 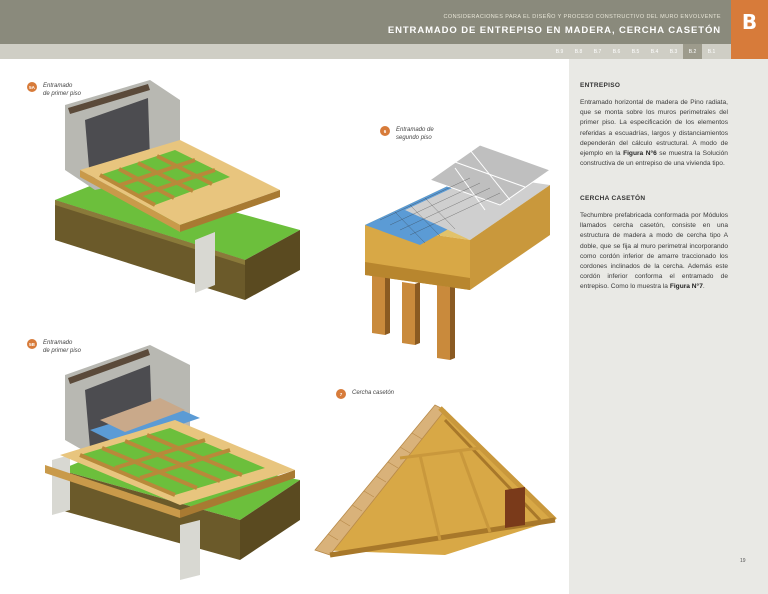 What do you see at coordinates (414, 138) in the screenshot?
I see `caption-line: segundo piso` at bounding box center [414, 138].